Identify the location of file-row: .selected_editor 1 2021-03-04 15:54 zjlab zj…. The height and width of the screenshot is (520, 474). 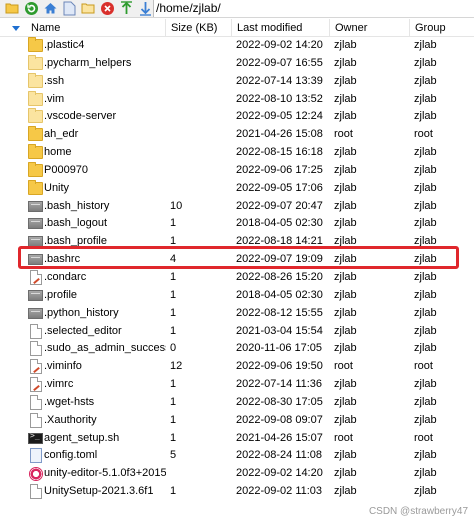
(237, 332).